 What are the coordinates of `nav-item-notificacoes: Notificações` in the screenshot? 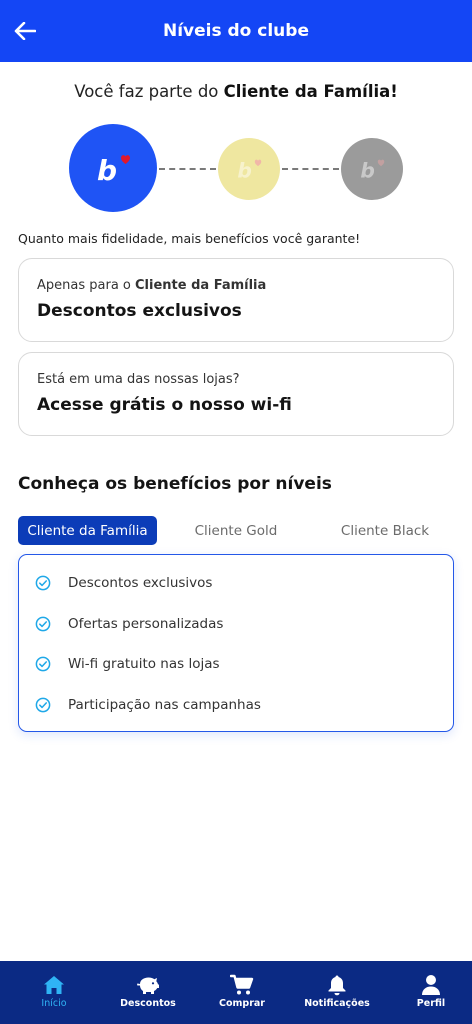 It's located at (337, 992).